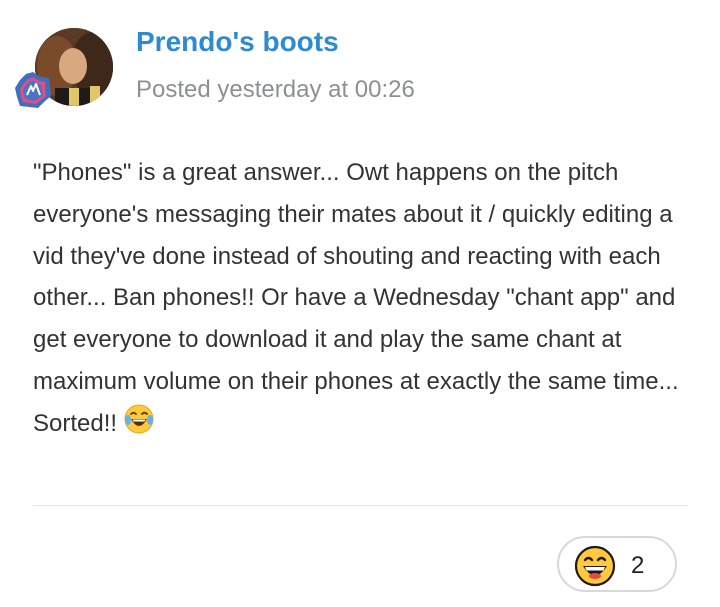  I want to click on post-timestamp-link: yesterday at 00:26, so click(315, 89).